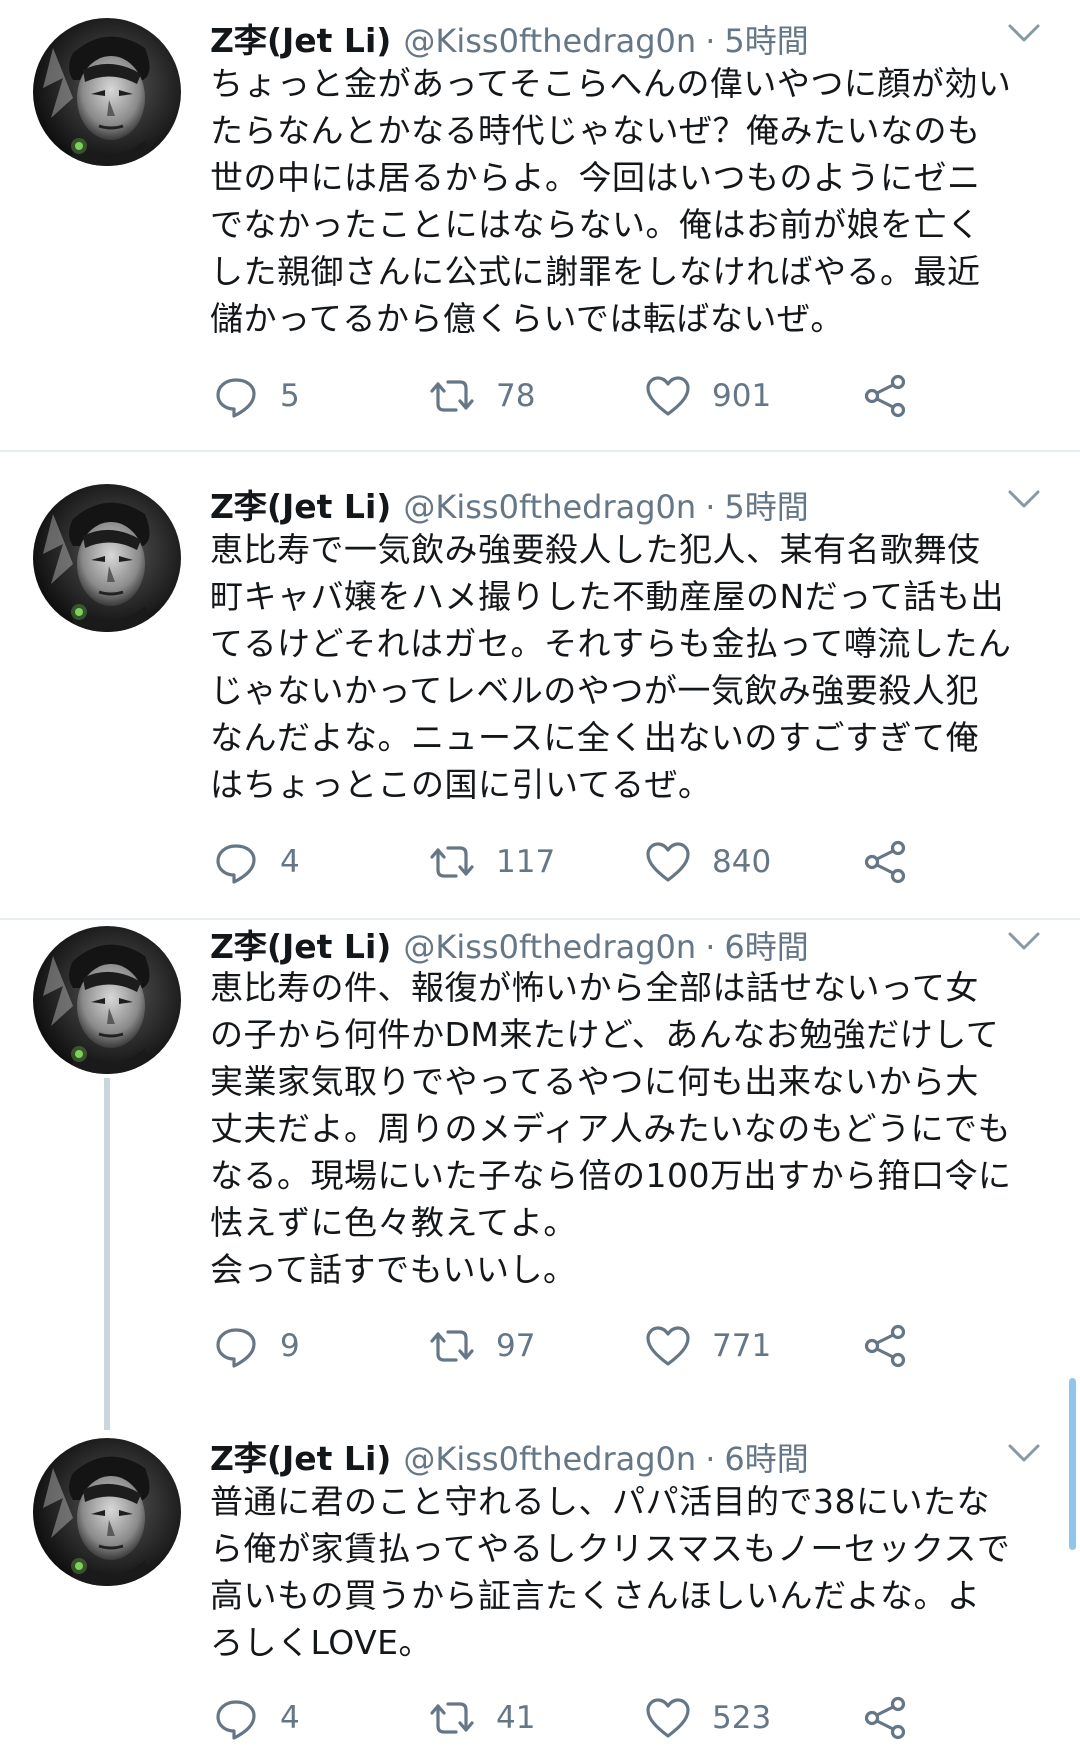  Describe the element at coordinates (516, 396) in the screenshot. I see `retweet-count: 78` at that location.